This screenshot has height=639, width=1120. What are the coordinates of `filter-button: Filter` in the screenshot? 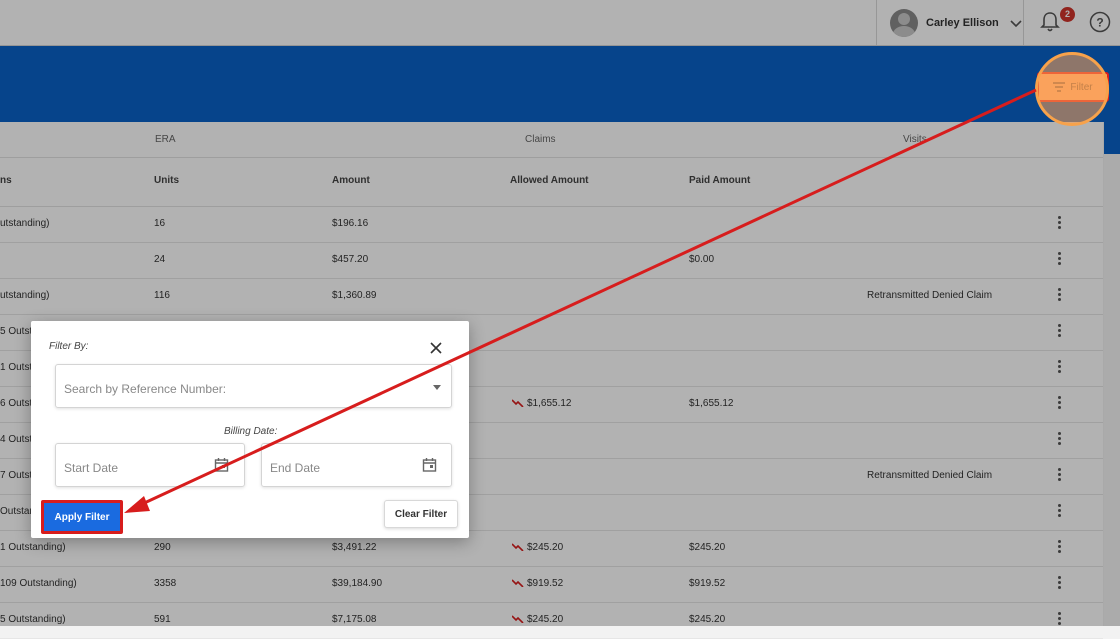 It's located at (1073, 87).